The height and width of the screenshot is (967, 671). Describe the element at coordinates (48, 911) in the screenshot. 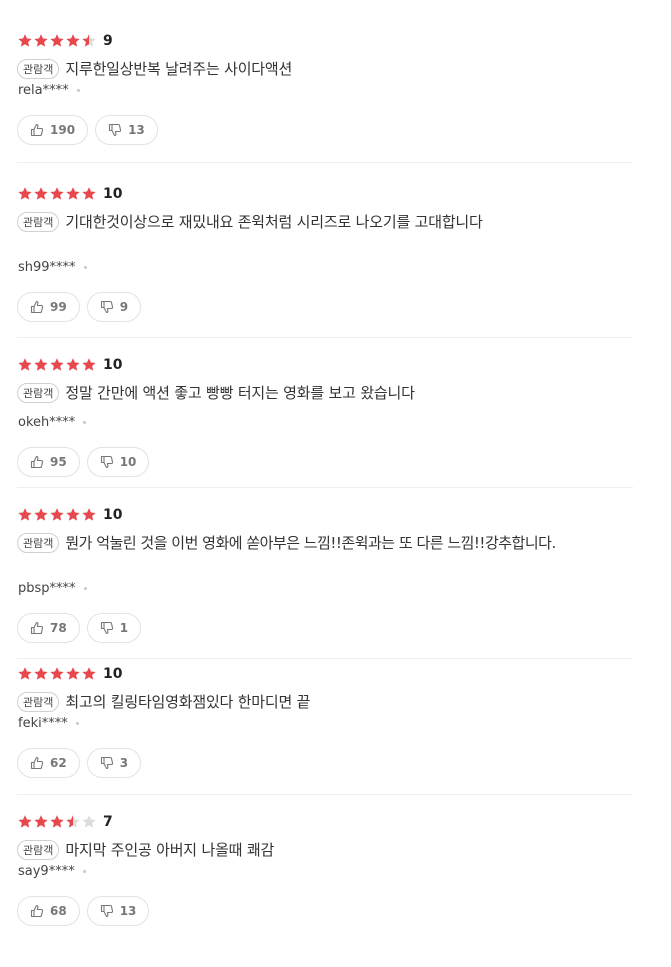

I see `like-button: 68` at that location.